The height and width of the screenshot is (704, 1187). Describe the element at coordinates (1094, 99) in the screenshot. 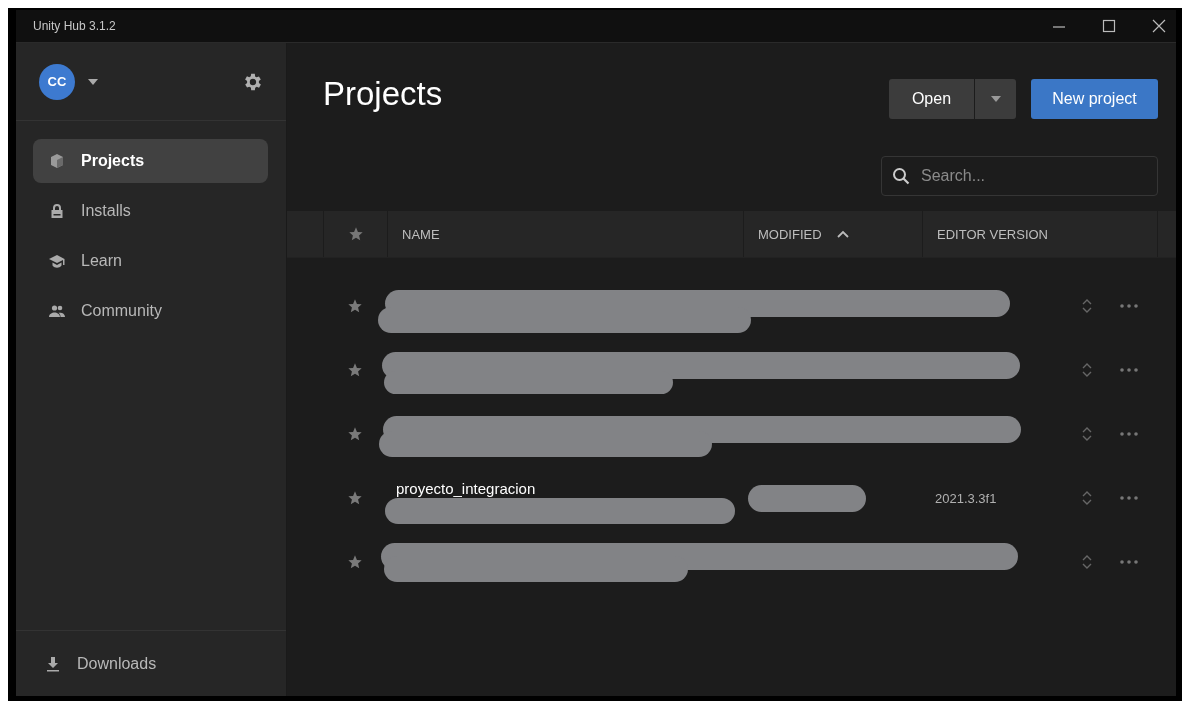

I see `new-project-button: New project` at that location.